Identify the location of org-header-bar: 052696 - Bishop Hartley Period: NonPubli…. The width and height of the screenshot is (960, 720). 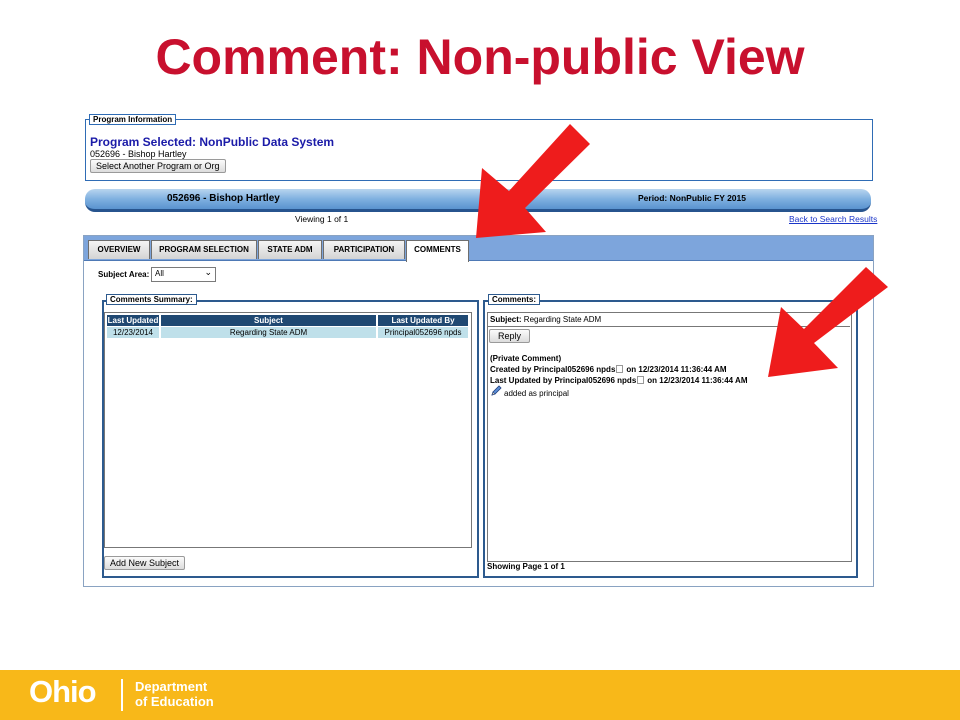
(478, 200).